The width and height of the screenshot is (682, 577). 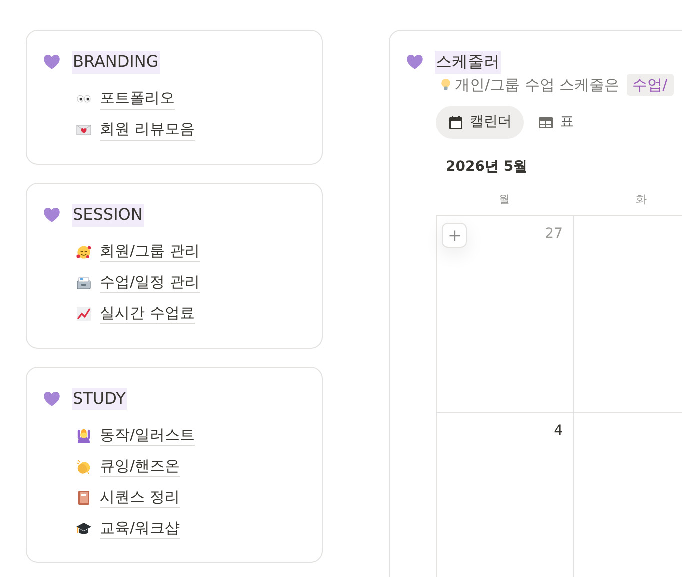 I want to click on weekday-header: 화, so click(x=641, y=200).